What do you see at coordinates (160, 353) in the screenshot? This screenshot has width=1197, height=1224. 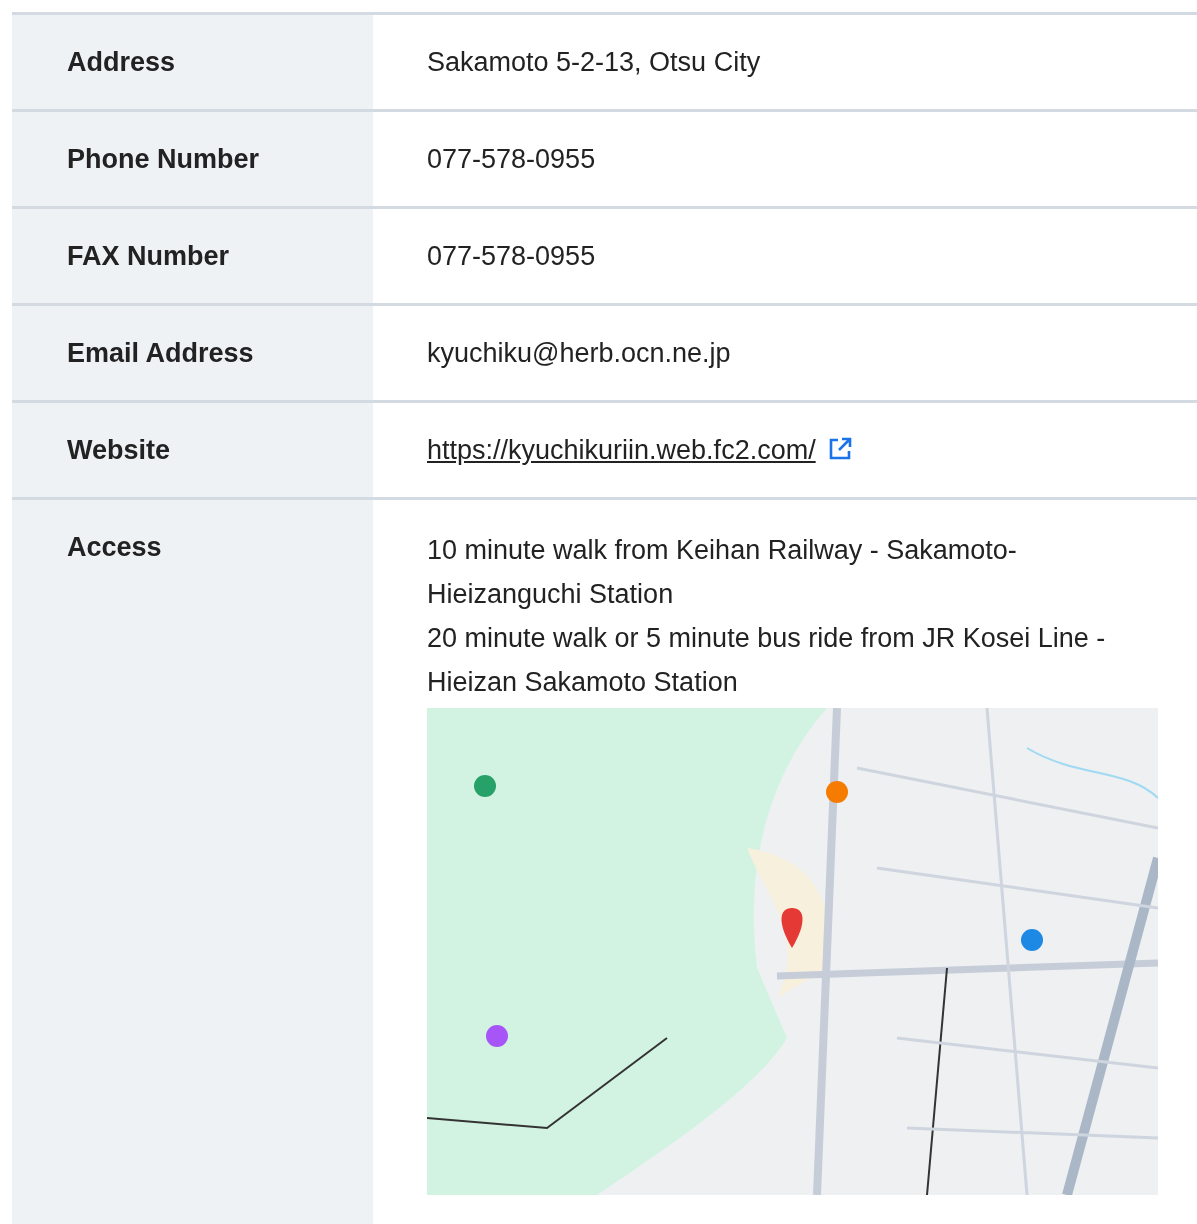 I see `row-label: Email Address` at bounding box center [160, 353].